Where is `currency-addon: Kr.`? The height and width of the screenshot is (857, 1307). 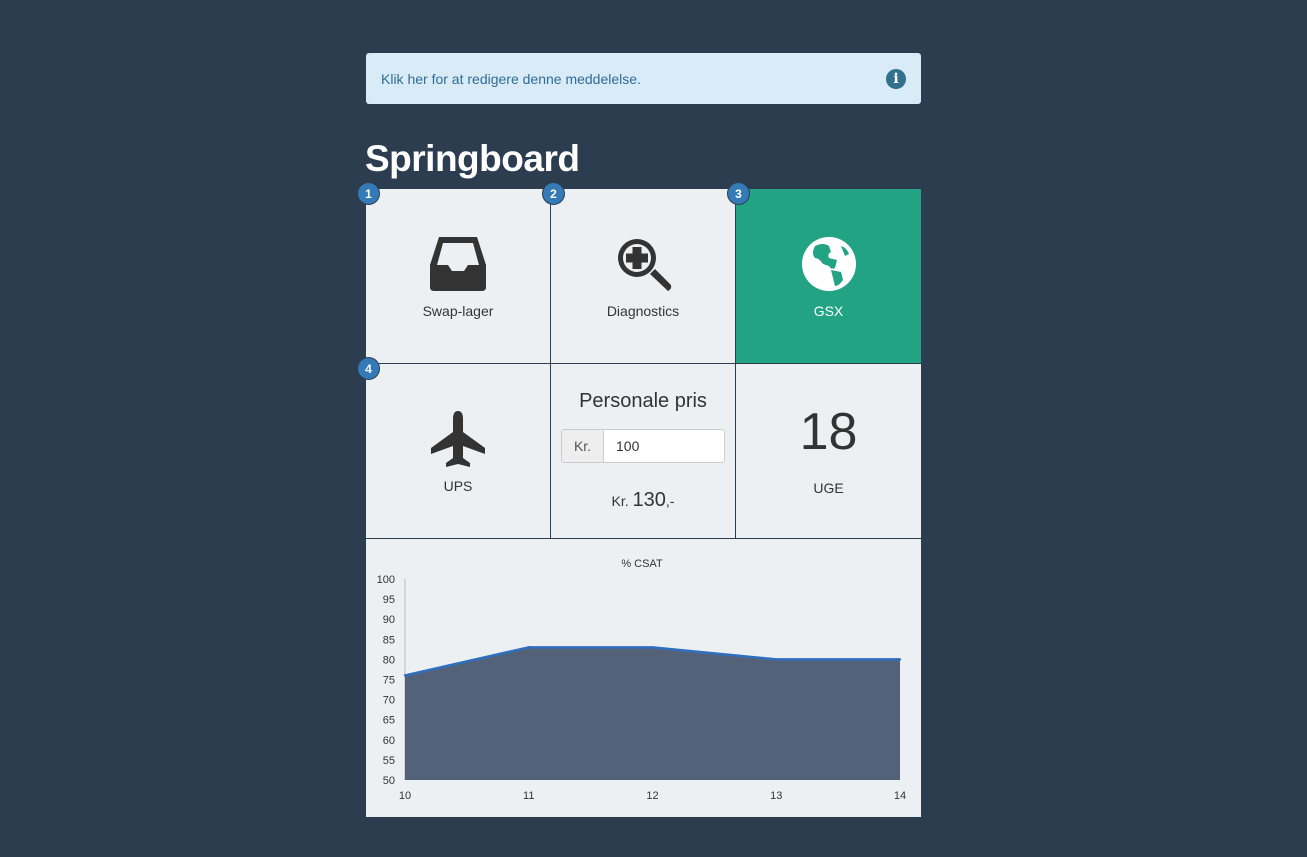
currency-addon: Kr. is located at coordinates (582, 446).